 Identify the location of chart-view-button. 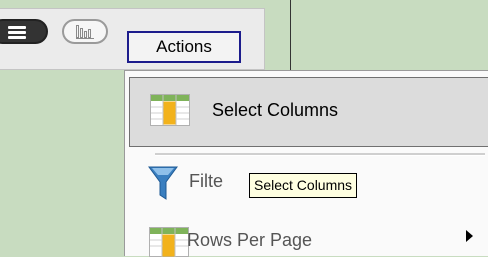
(85, 31).